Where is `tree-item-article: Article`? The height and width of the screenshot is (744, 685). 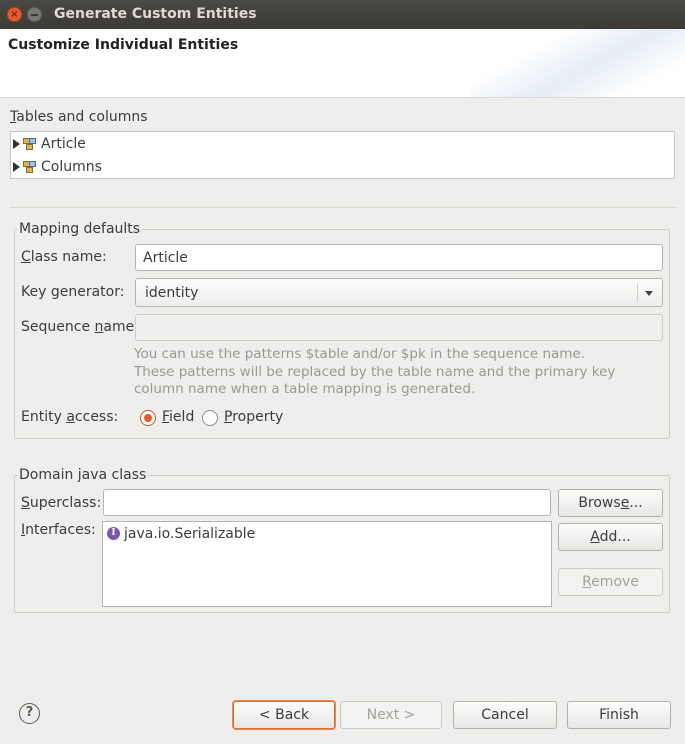 tree-item-article: Article is located at coordinates (49, 144).